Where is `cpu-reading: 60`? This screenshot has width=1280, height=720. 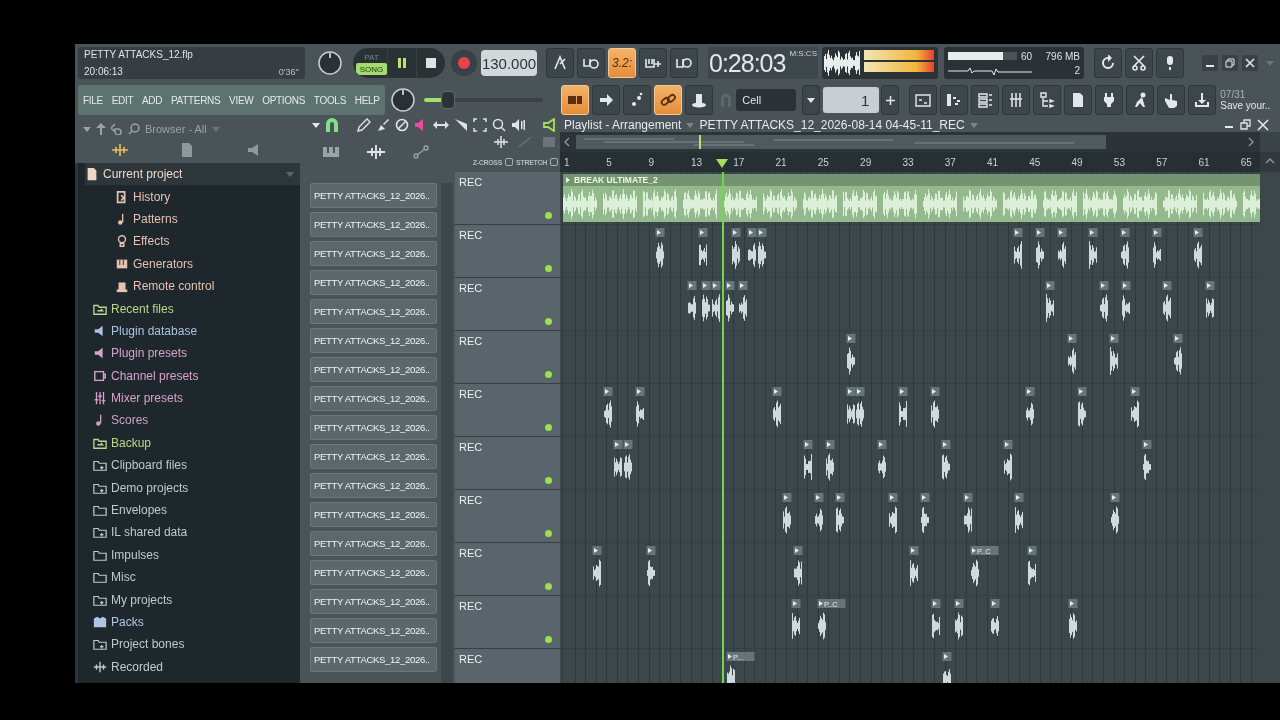 cpu-reading: 60 is located at coordinates (1026, 56).